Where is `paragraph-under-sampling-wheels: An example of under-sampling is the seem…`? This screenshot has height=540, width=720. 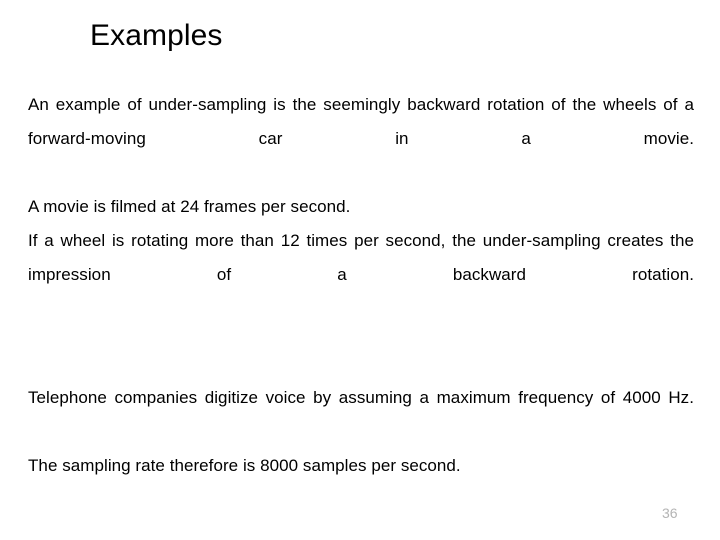
paragraph-under-sampling-wheels: An example of under-sampling is the seem… is located at coordinates (361, 121).